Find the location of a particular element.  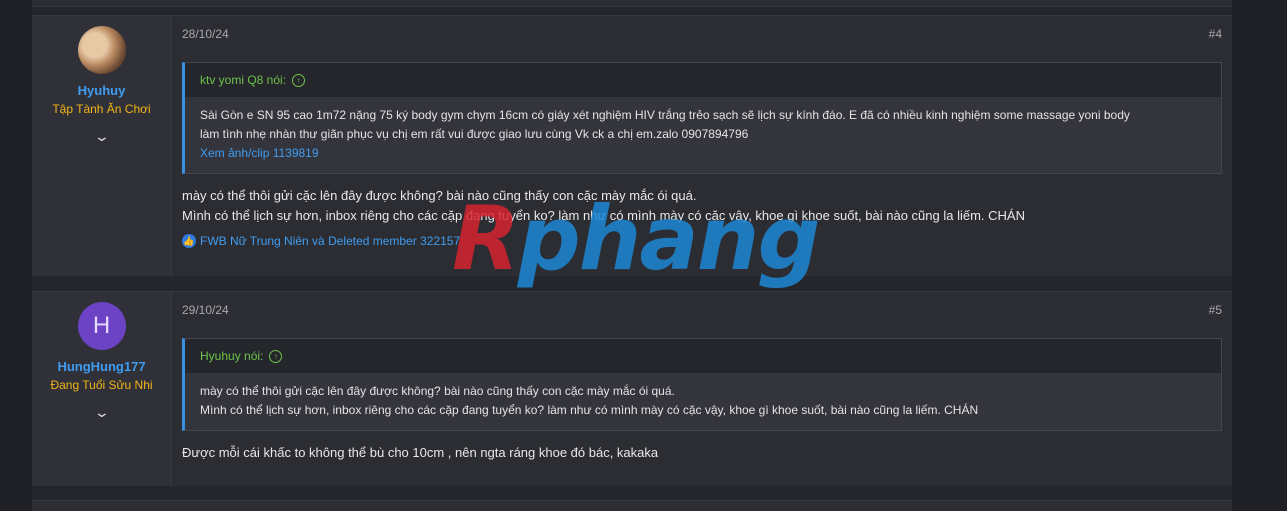

previous-post-edge is located at coordinates (632, 3).